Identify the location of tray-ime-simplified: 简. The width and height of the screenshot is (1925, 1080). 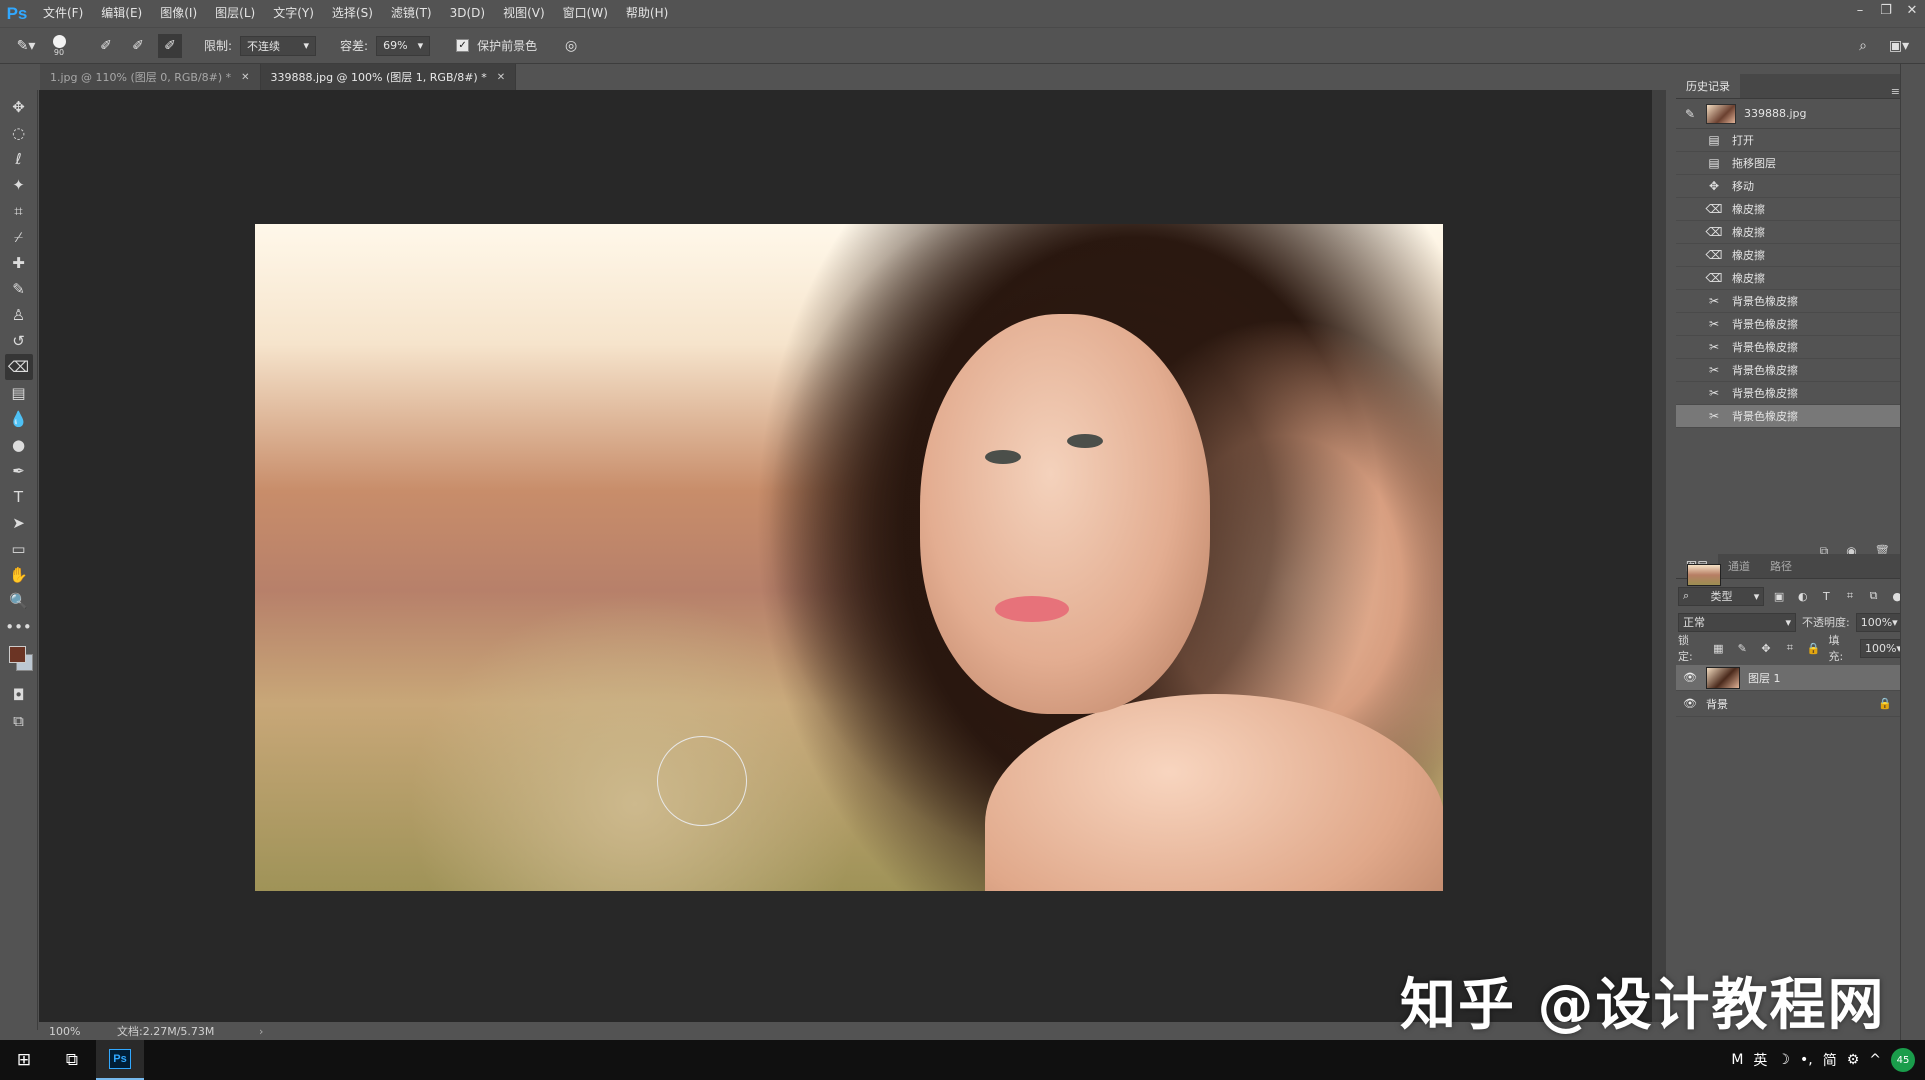
(1830, 1060).